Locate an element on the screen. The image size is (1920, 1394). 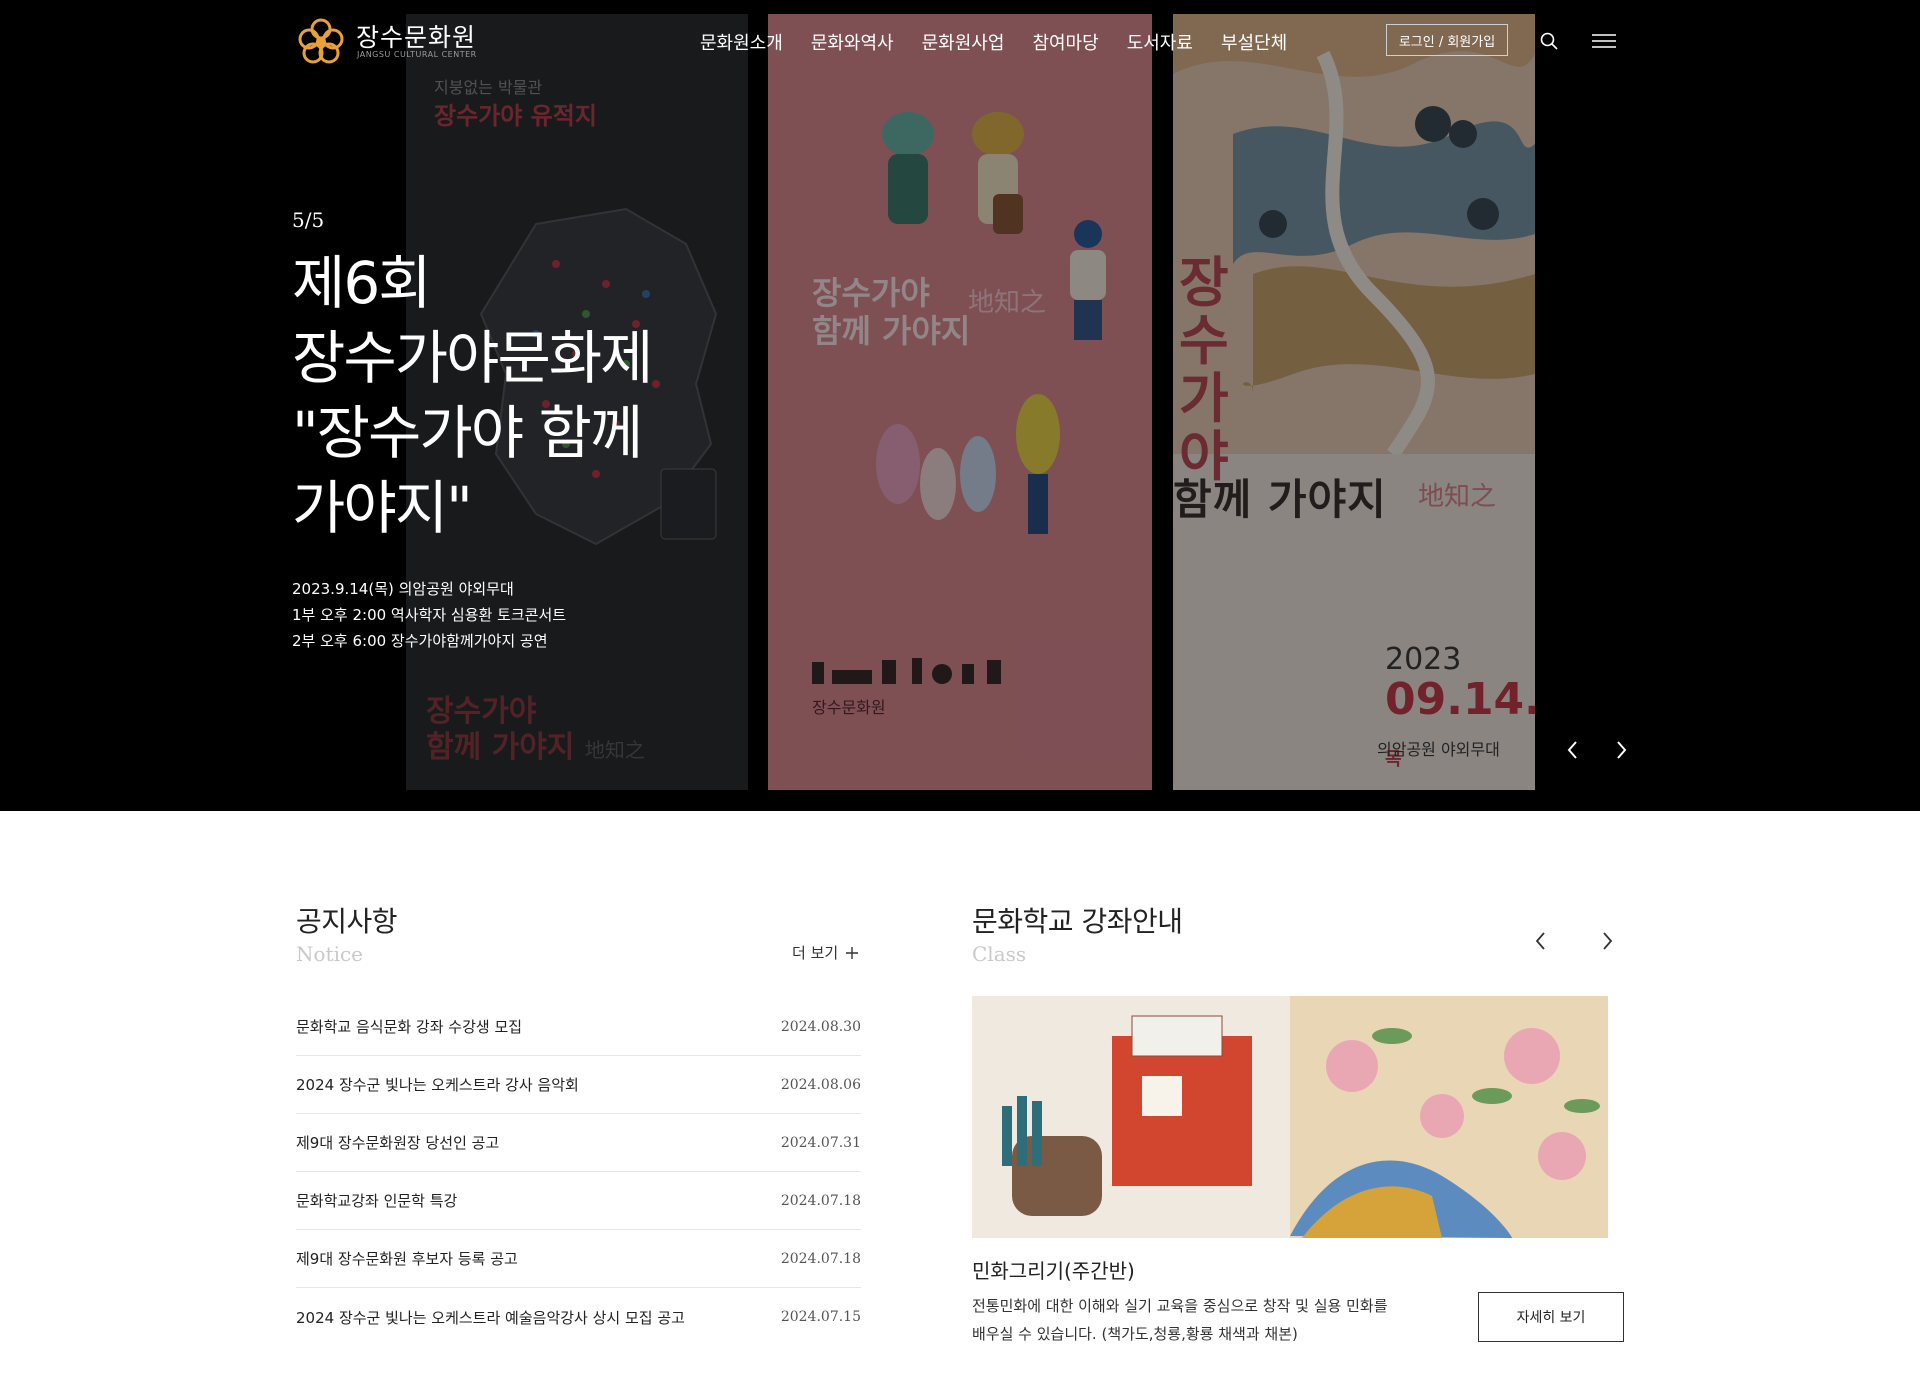
class-image is located at coordinates (1290, 1117).